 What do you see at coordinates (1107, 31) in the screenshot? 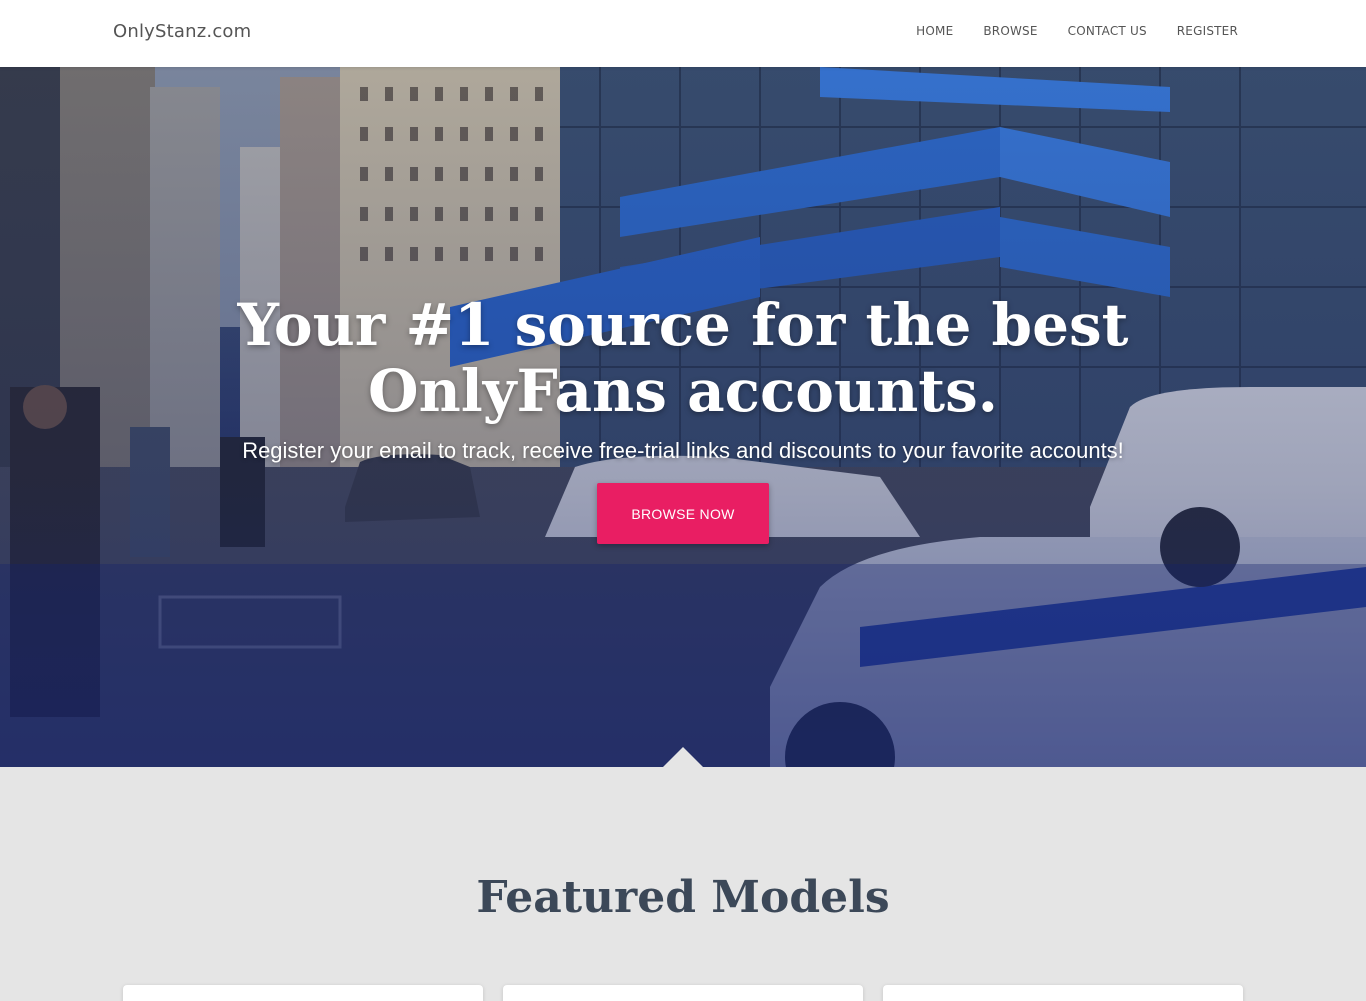
I see `nav-contact-us-link: CONTACT US` at bounding box center [1107, 31].